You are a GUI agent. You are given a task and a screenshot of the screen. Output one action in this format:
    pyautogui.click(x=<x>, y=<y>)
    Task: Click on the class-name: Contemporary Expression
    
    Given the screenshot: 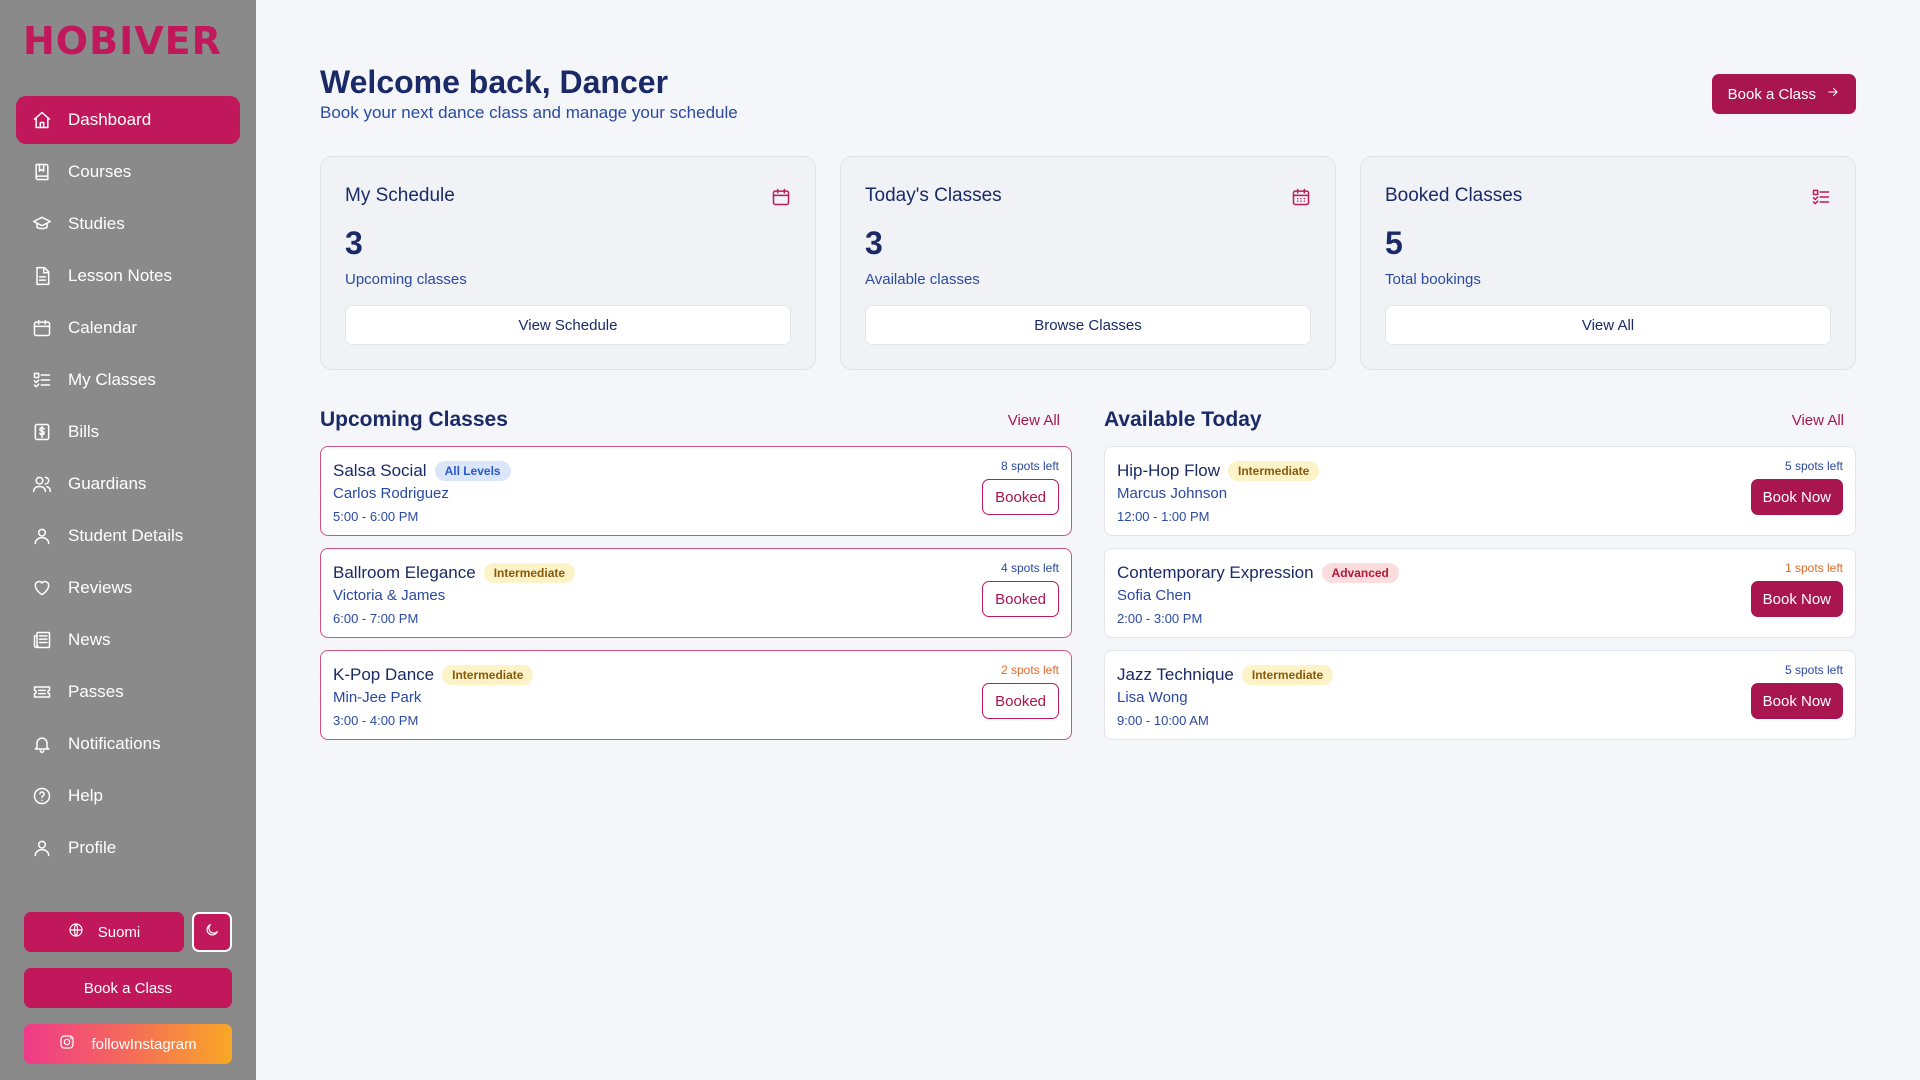 What is the action you would take?
    pyautogui.click(x=1215, y=572)
    